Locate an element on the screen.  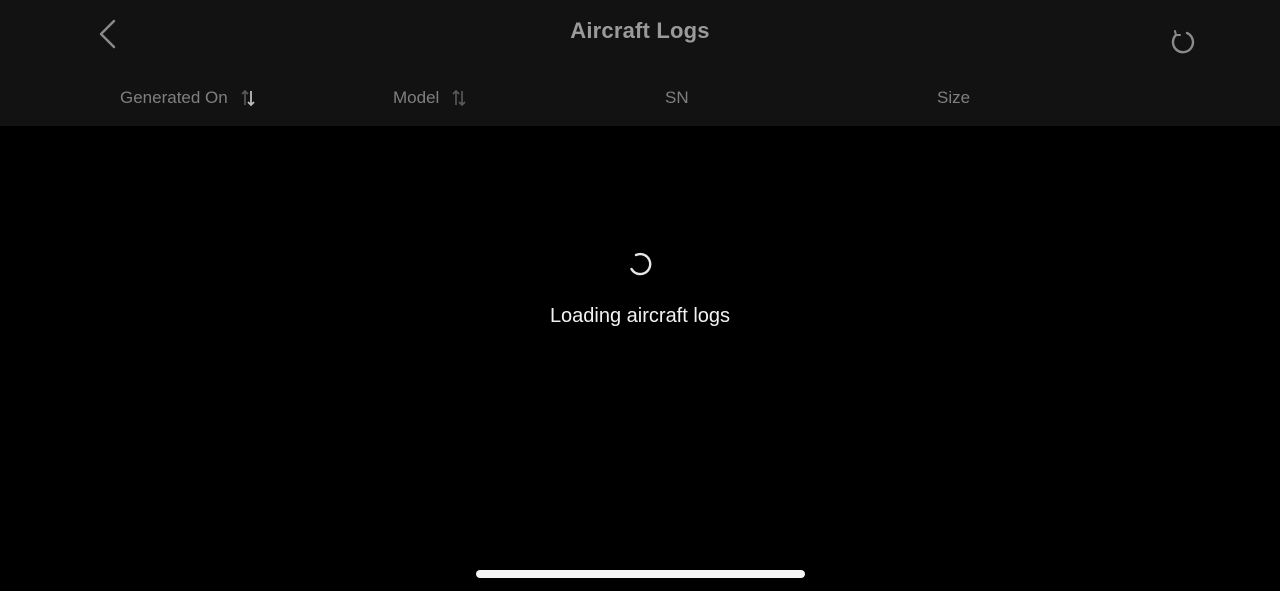
sort-desc-icon is located at coordinates (248, 98).